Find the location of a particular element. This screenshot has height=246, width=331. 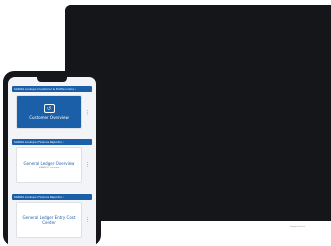

card-label: Customer Overview is located at coordinates (49, 117).